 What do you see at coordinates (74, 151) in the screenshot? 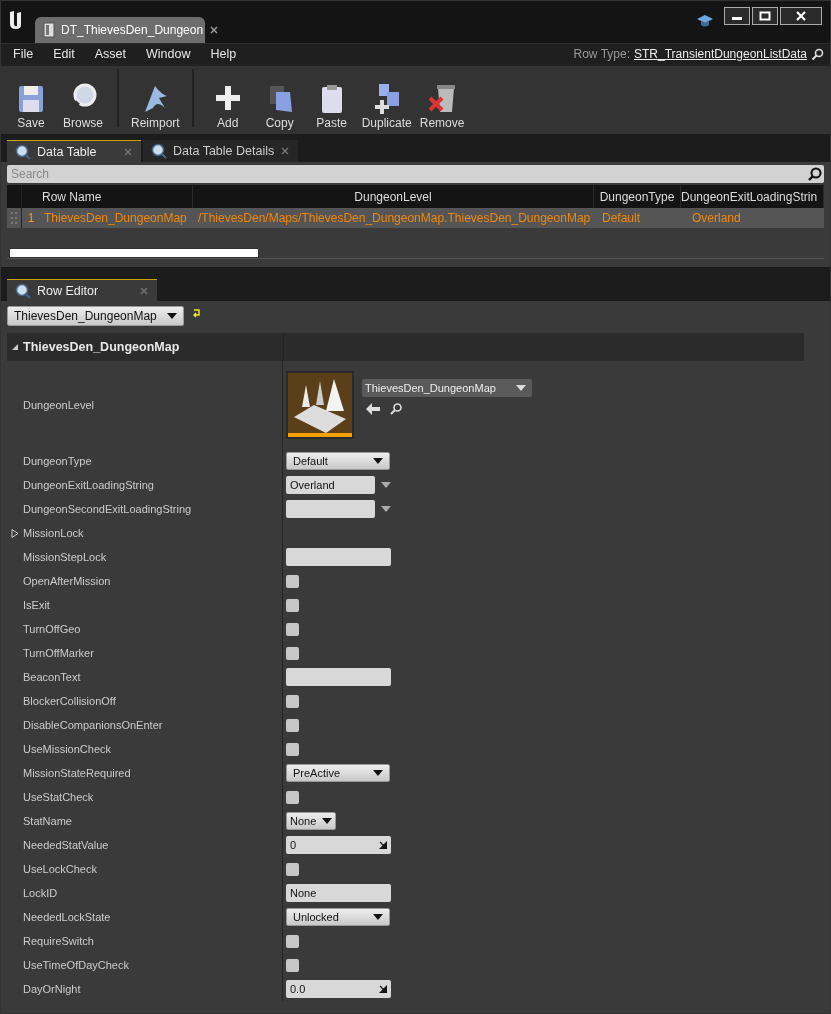
I see `panel-tab: Data Table` at bounding box center [74, 151].